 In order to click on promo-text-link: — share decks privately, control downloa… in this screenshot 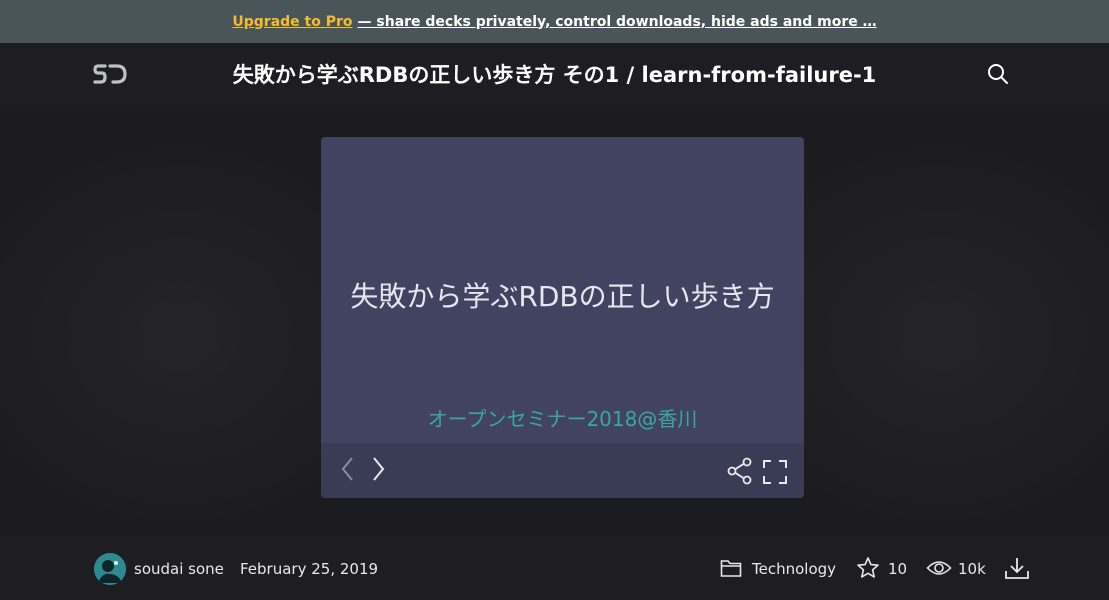, I will do `click(617, 22)`.